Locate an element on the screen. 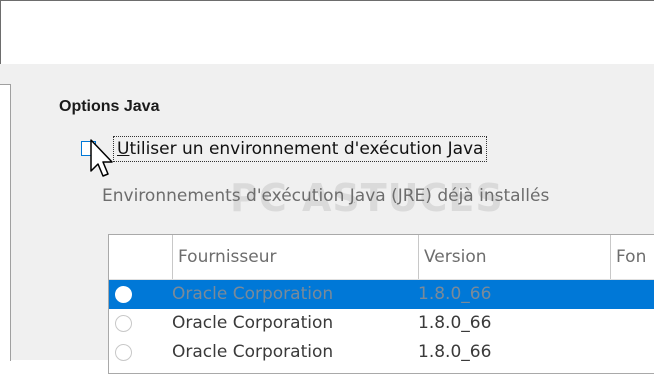 Image resolution: width=654 pixels, height=374 pixels. jre-table-header: Fournisseur Version Fon is located at coordinates (381, 257).